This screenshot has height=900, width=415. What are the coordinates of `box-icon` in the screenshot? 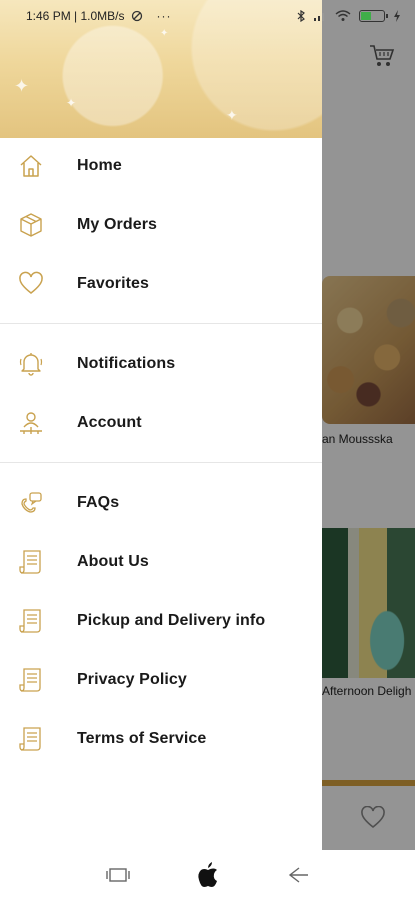 It's located at (31, 225).